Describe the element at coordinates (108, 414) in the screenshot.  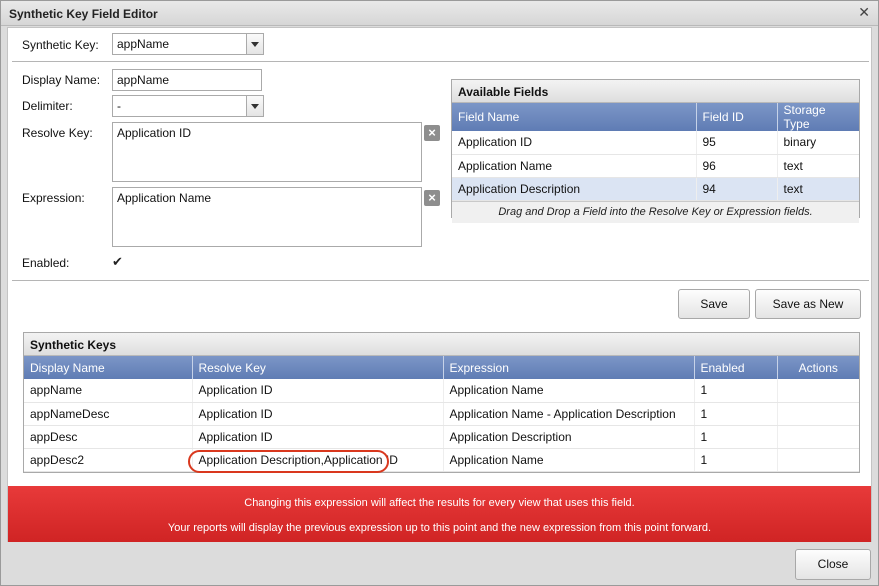
I see `display-name-cell: appNameDesc` at that location.